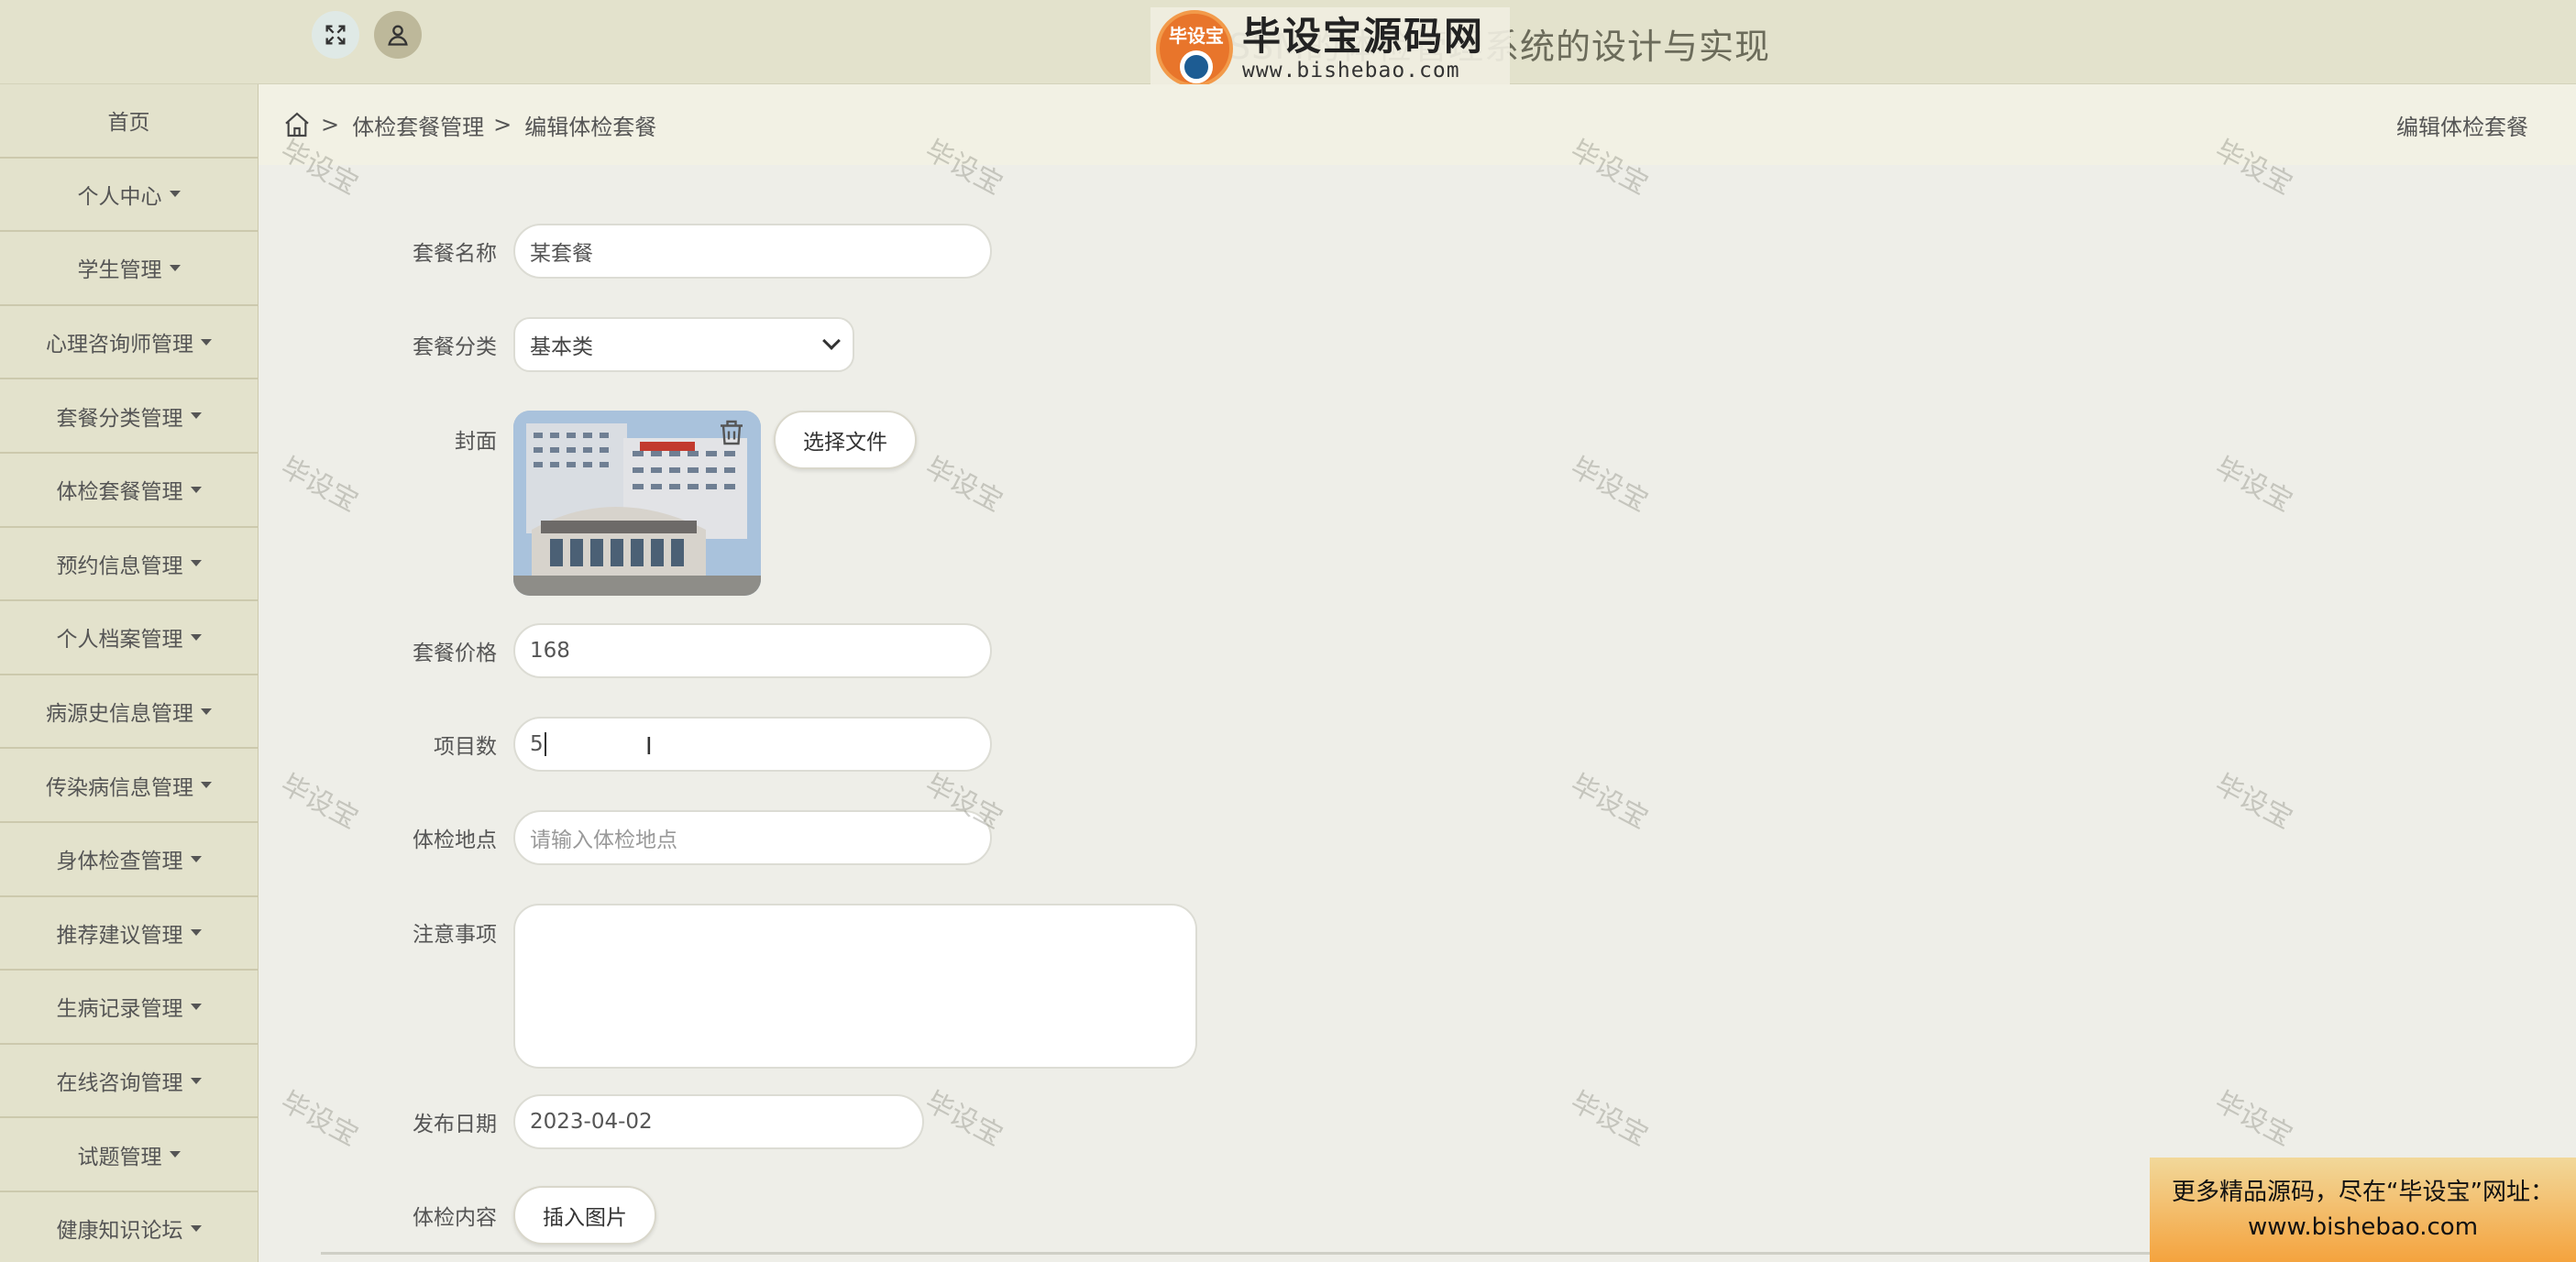 This screenshot has height=1262, width=2576. What do you see at coordinates (845, 440) in the screenshot?
I see `choose-file-button: 选择文件` at bounding box center [845, 440].